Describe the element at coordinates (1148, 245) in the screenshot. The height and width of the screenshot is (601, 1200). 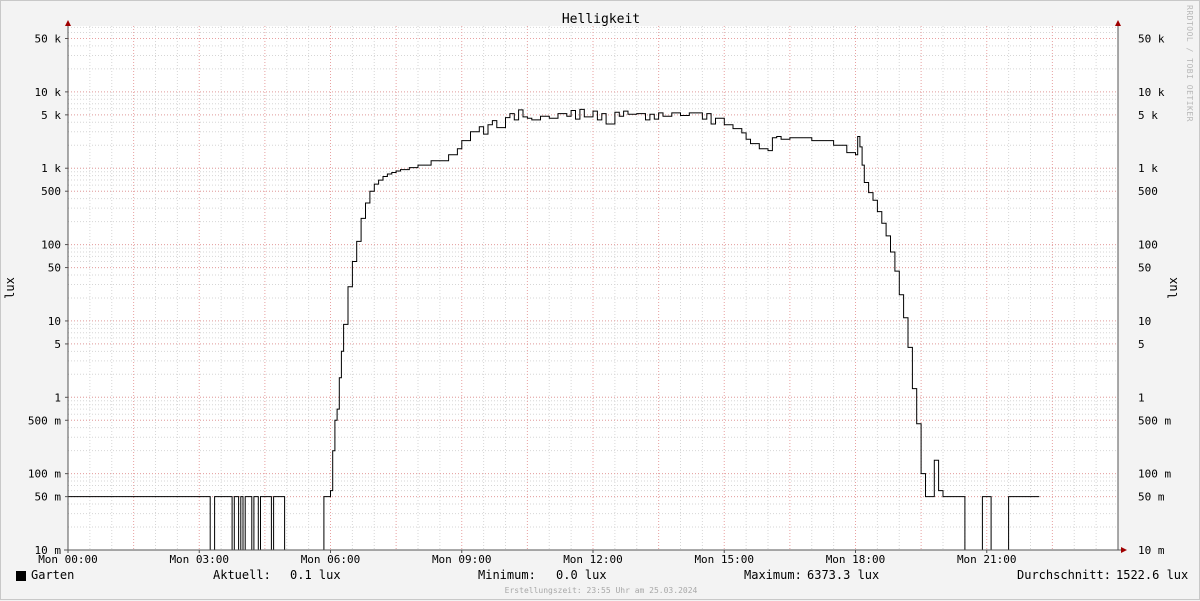
I see `y-tick-label-right: 100` at that location.